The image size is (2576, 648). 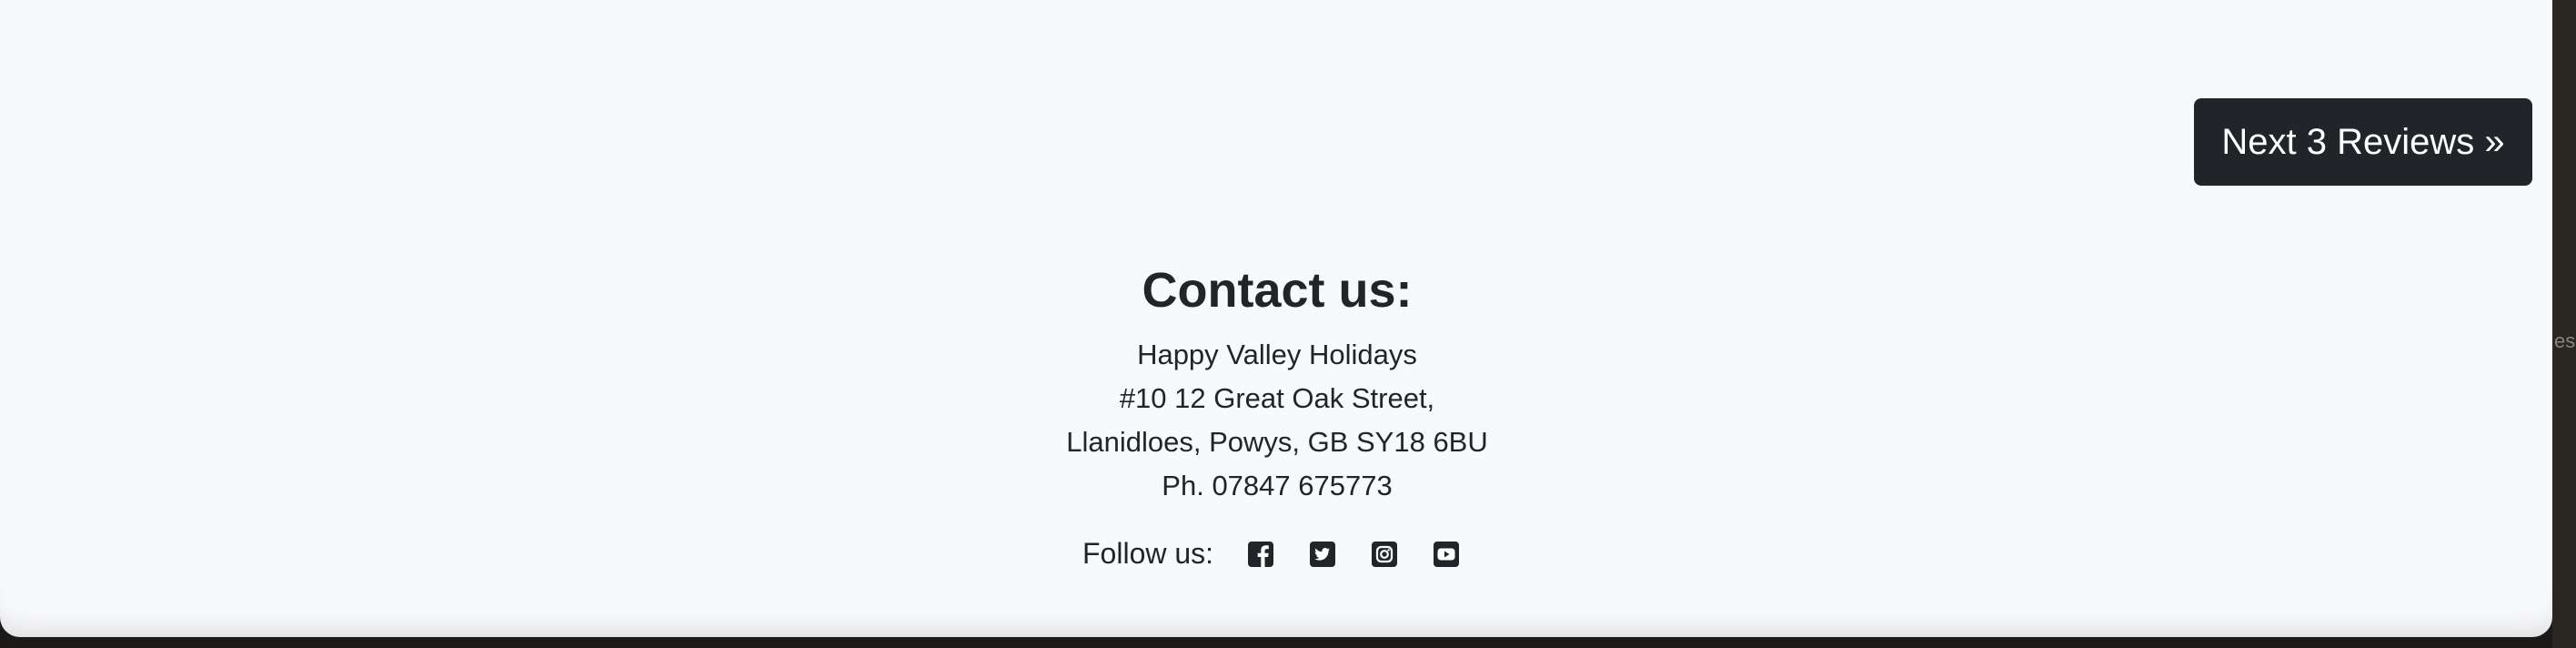 What do you see at coordinates (1148, 553) in the screenshot?
I see `follow-us-label: Follow us:` at bounding box center [1148, 553].